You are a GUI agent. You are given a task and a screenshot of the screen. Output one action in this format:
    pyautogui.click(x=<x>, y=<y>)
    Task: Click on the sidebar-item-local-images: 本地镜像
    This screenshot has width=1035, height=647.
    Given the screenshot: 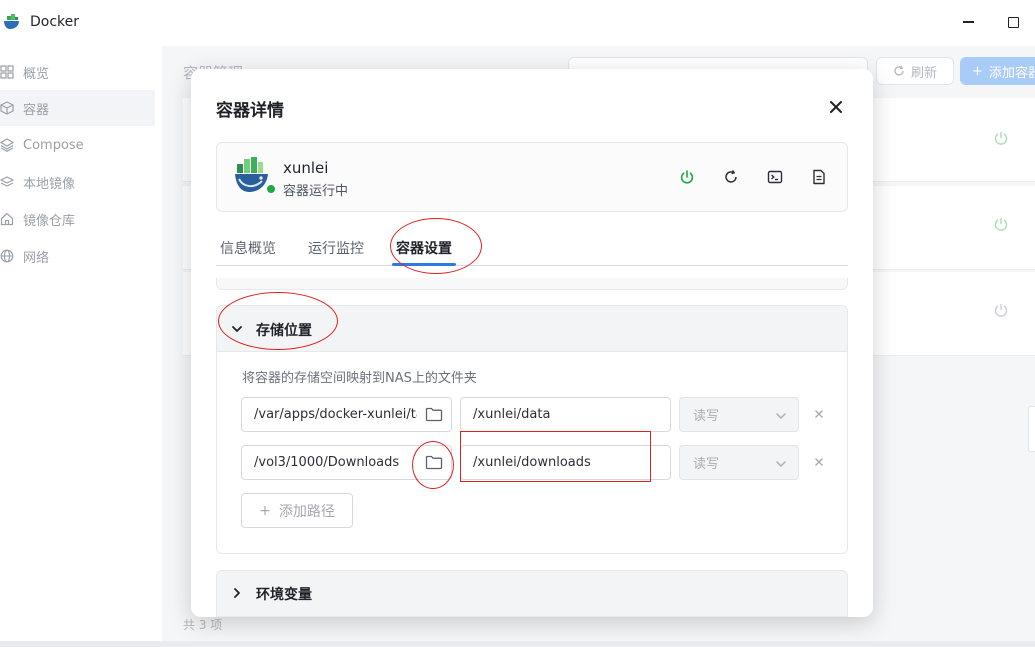 What is the action you would take?
    pyautogui.click(x=77, y=182)
    